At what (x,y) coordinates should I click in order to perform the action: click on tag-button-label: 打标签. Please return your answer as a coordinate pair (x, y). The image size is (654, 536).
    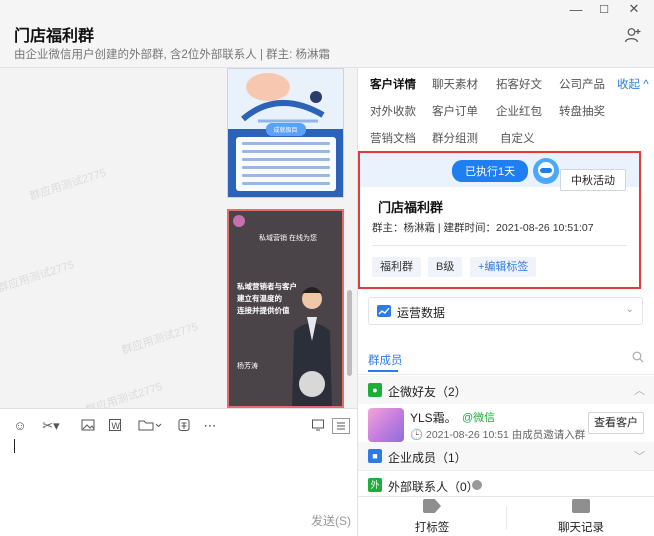
    Looking at the image, I should click on (432, 528).